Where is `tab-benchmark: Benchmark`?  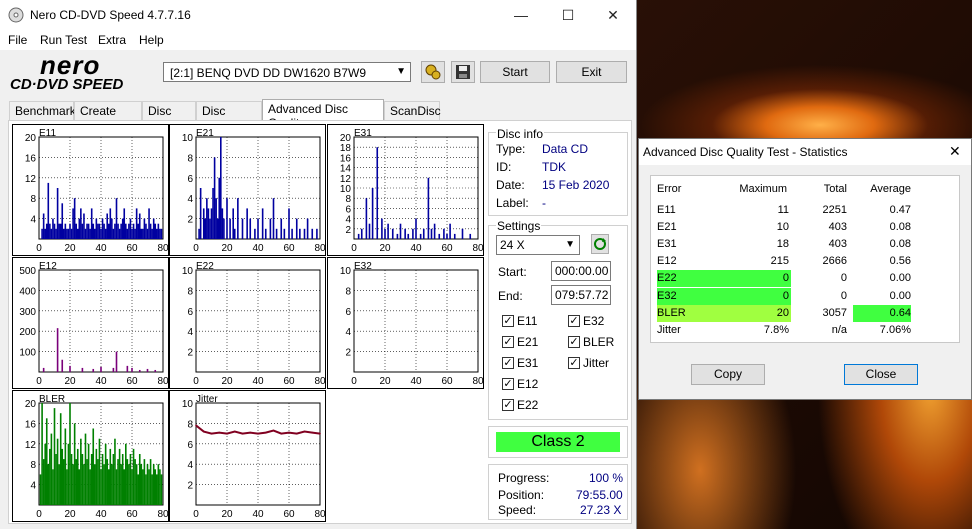 tab-benchmark: Benchmark is located at coordinates (42, 110).